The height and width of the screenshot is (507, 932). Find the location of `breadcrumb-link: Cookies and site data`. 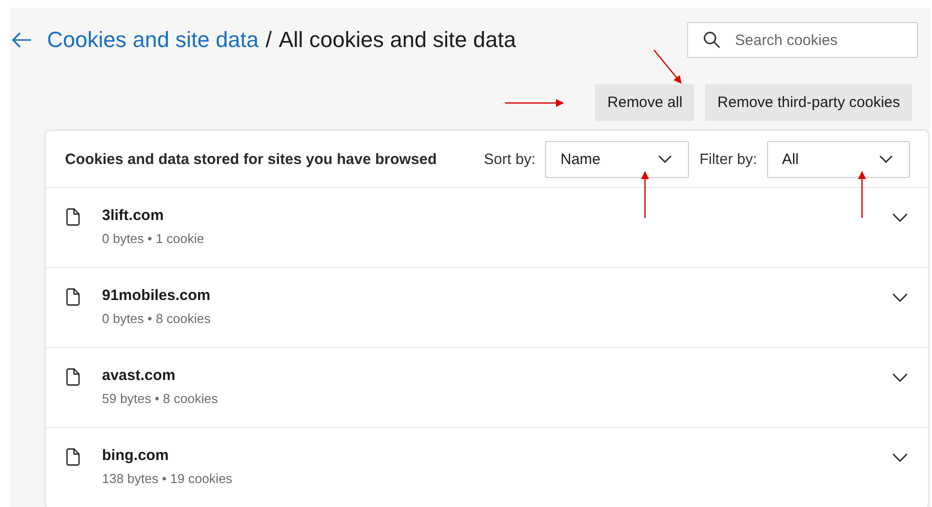

breadcrumb-link: Cookies and site data is located at coordinates (153, 40).